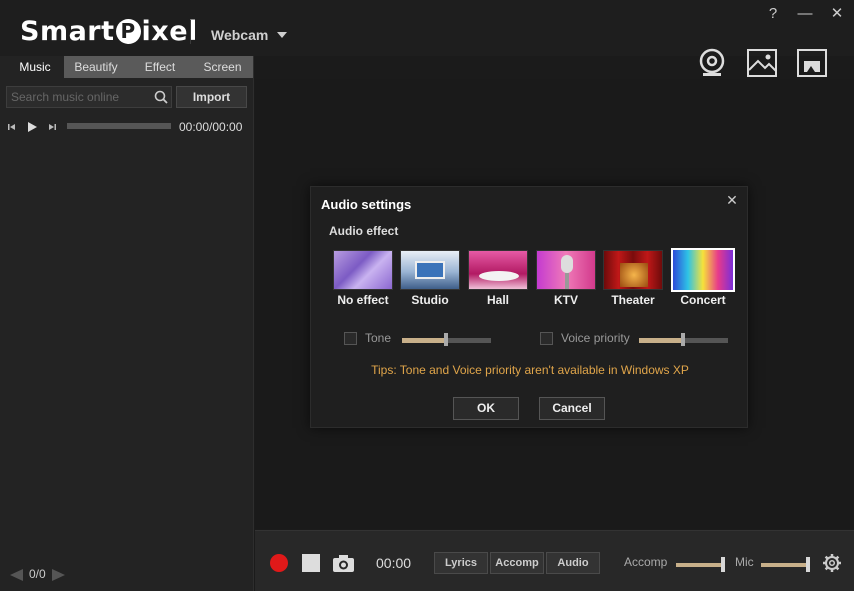 The width and height of the screenshot is (854, 591). What do you see at coordinates (279, 563) in the screenshot?
I see `record-button` at bounding box center [279, 563].